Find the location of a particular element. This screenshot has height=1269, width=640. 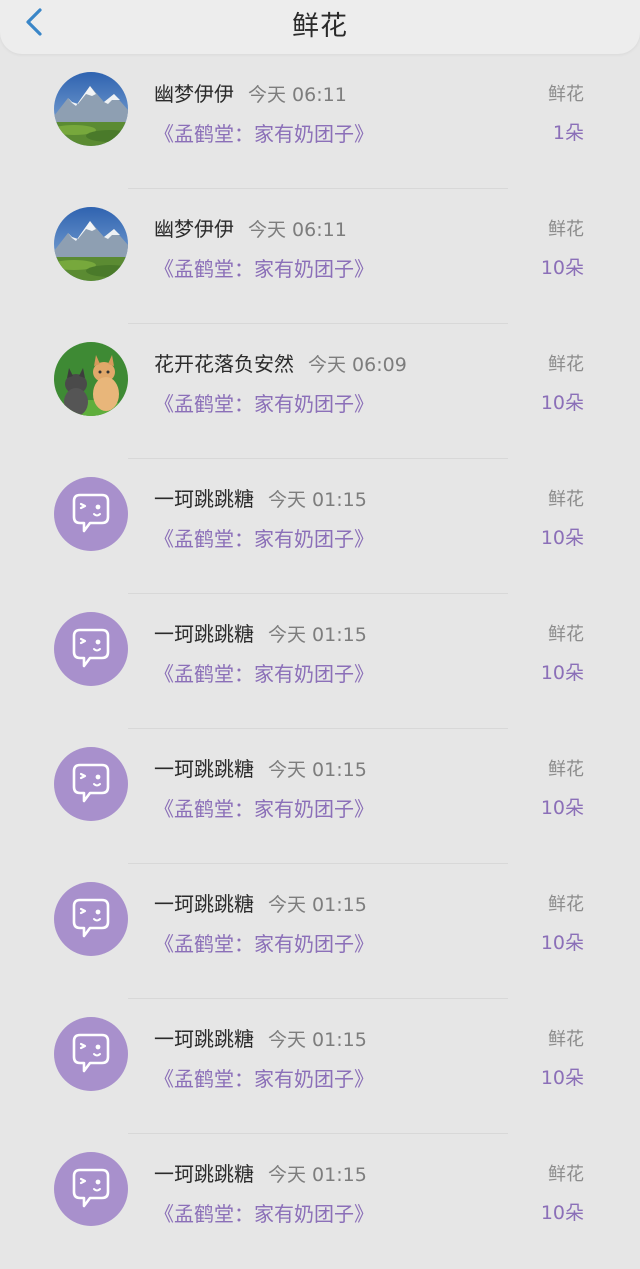

list-item: 幽梦伊伊 今天 06:11 《孟鹤堂：家有奶团子》 鲜花 1朵 is located at coordinates (320, 121).